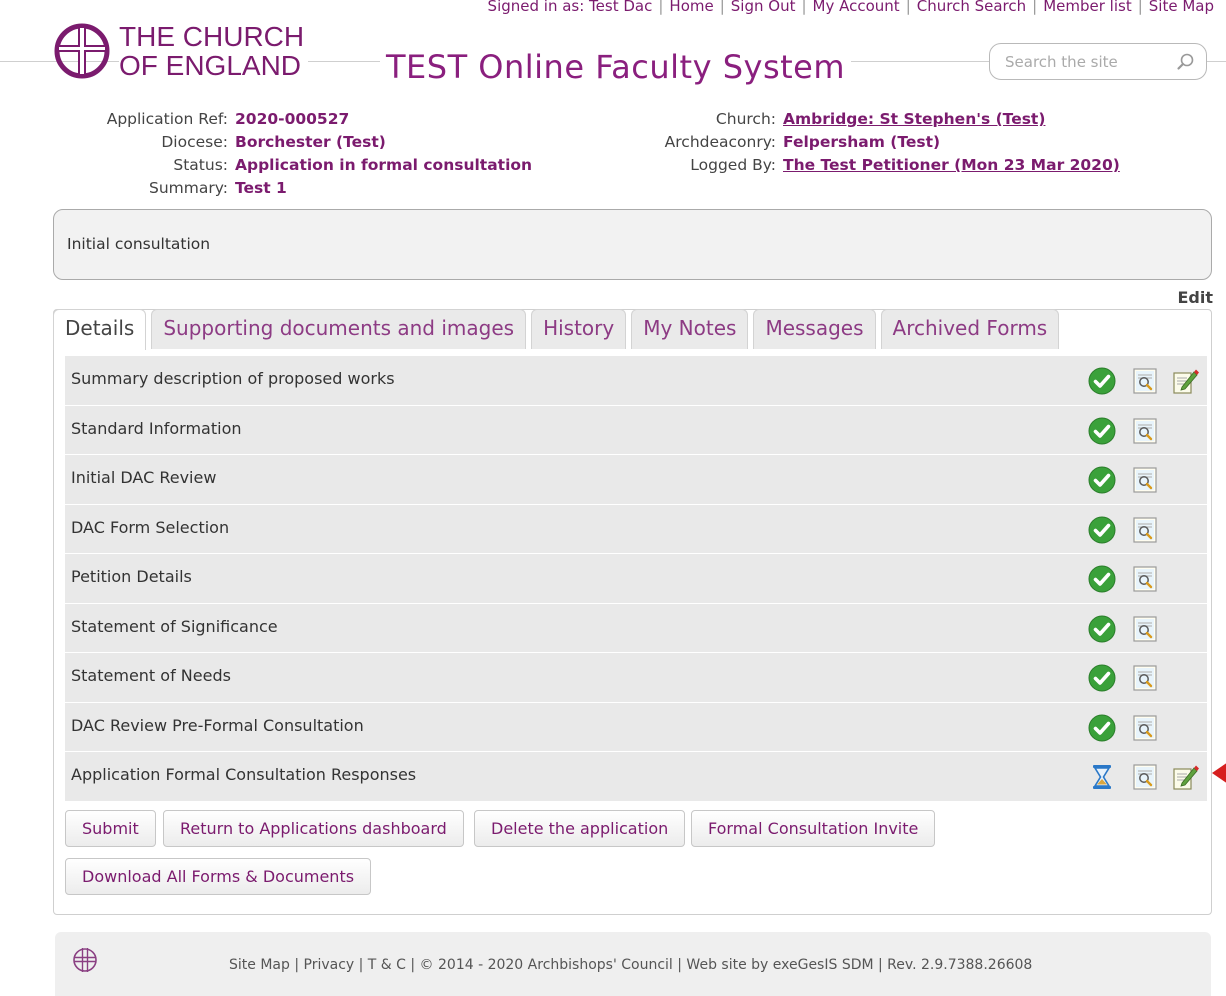 The width and height of the screenshot is (1226, 996). I want to click on topnav-item: My Account, so click(856, 7).